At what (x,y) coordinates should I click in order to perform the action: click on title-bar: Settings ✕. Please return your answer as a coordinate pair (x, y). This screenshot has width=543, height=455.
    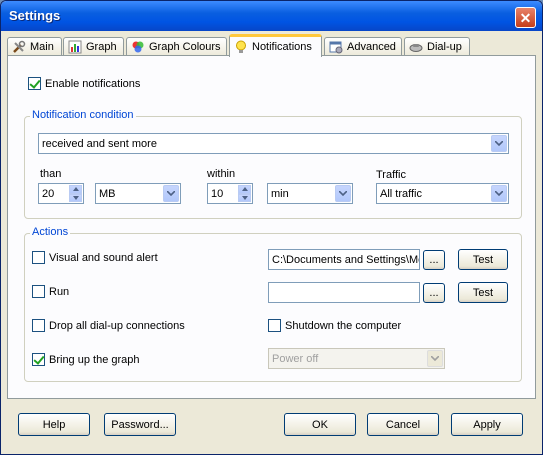
    Looking at the image, I should click on (271, 16).